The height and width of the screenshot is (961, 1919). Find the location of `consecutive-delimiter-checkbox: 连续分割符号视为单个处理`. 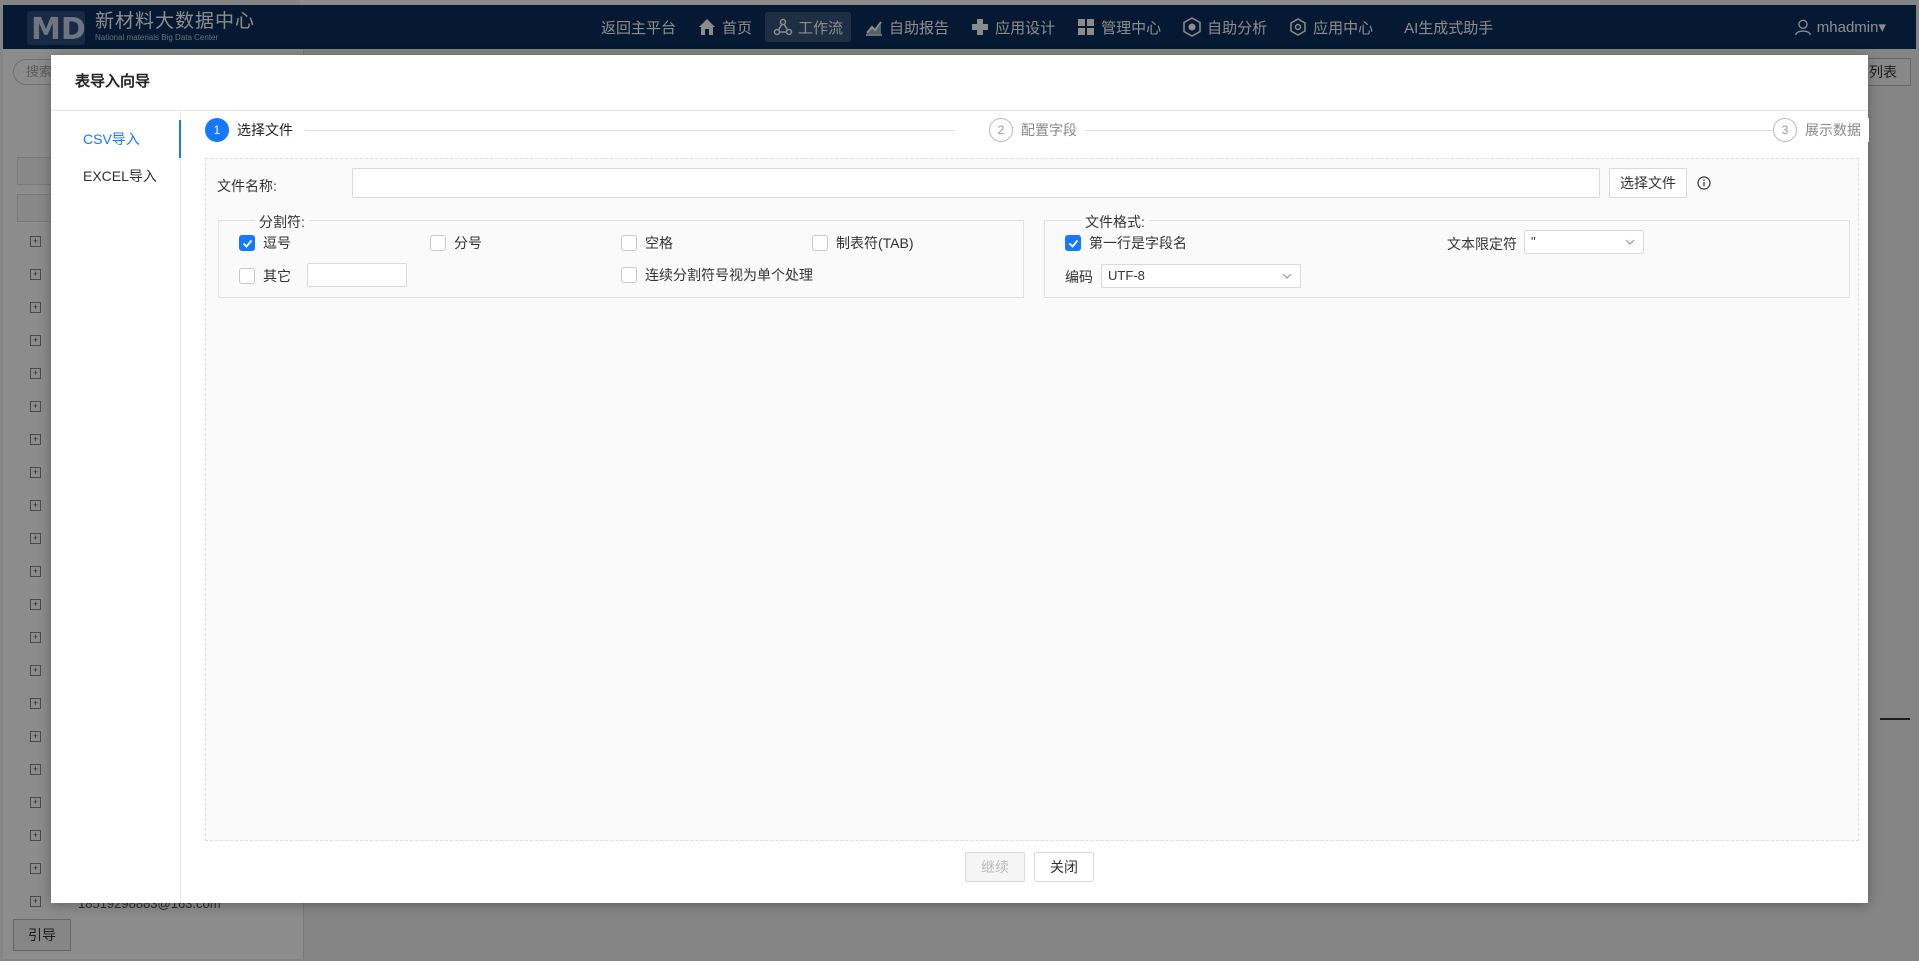

consecutive-delimiter-checkbox: 连续分割符号视为单个处理 is located at coordinates (717, 275).